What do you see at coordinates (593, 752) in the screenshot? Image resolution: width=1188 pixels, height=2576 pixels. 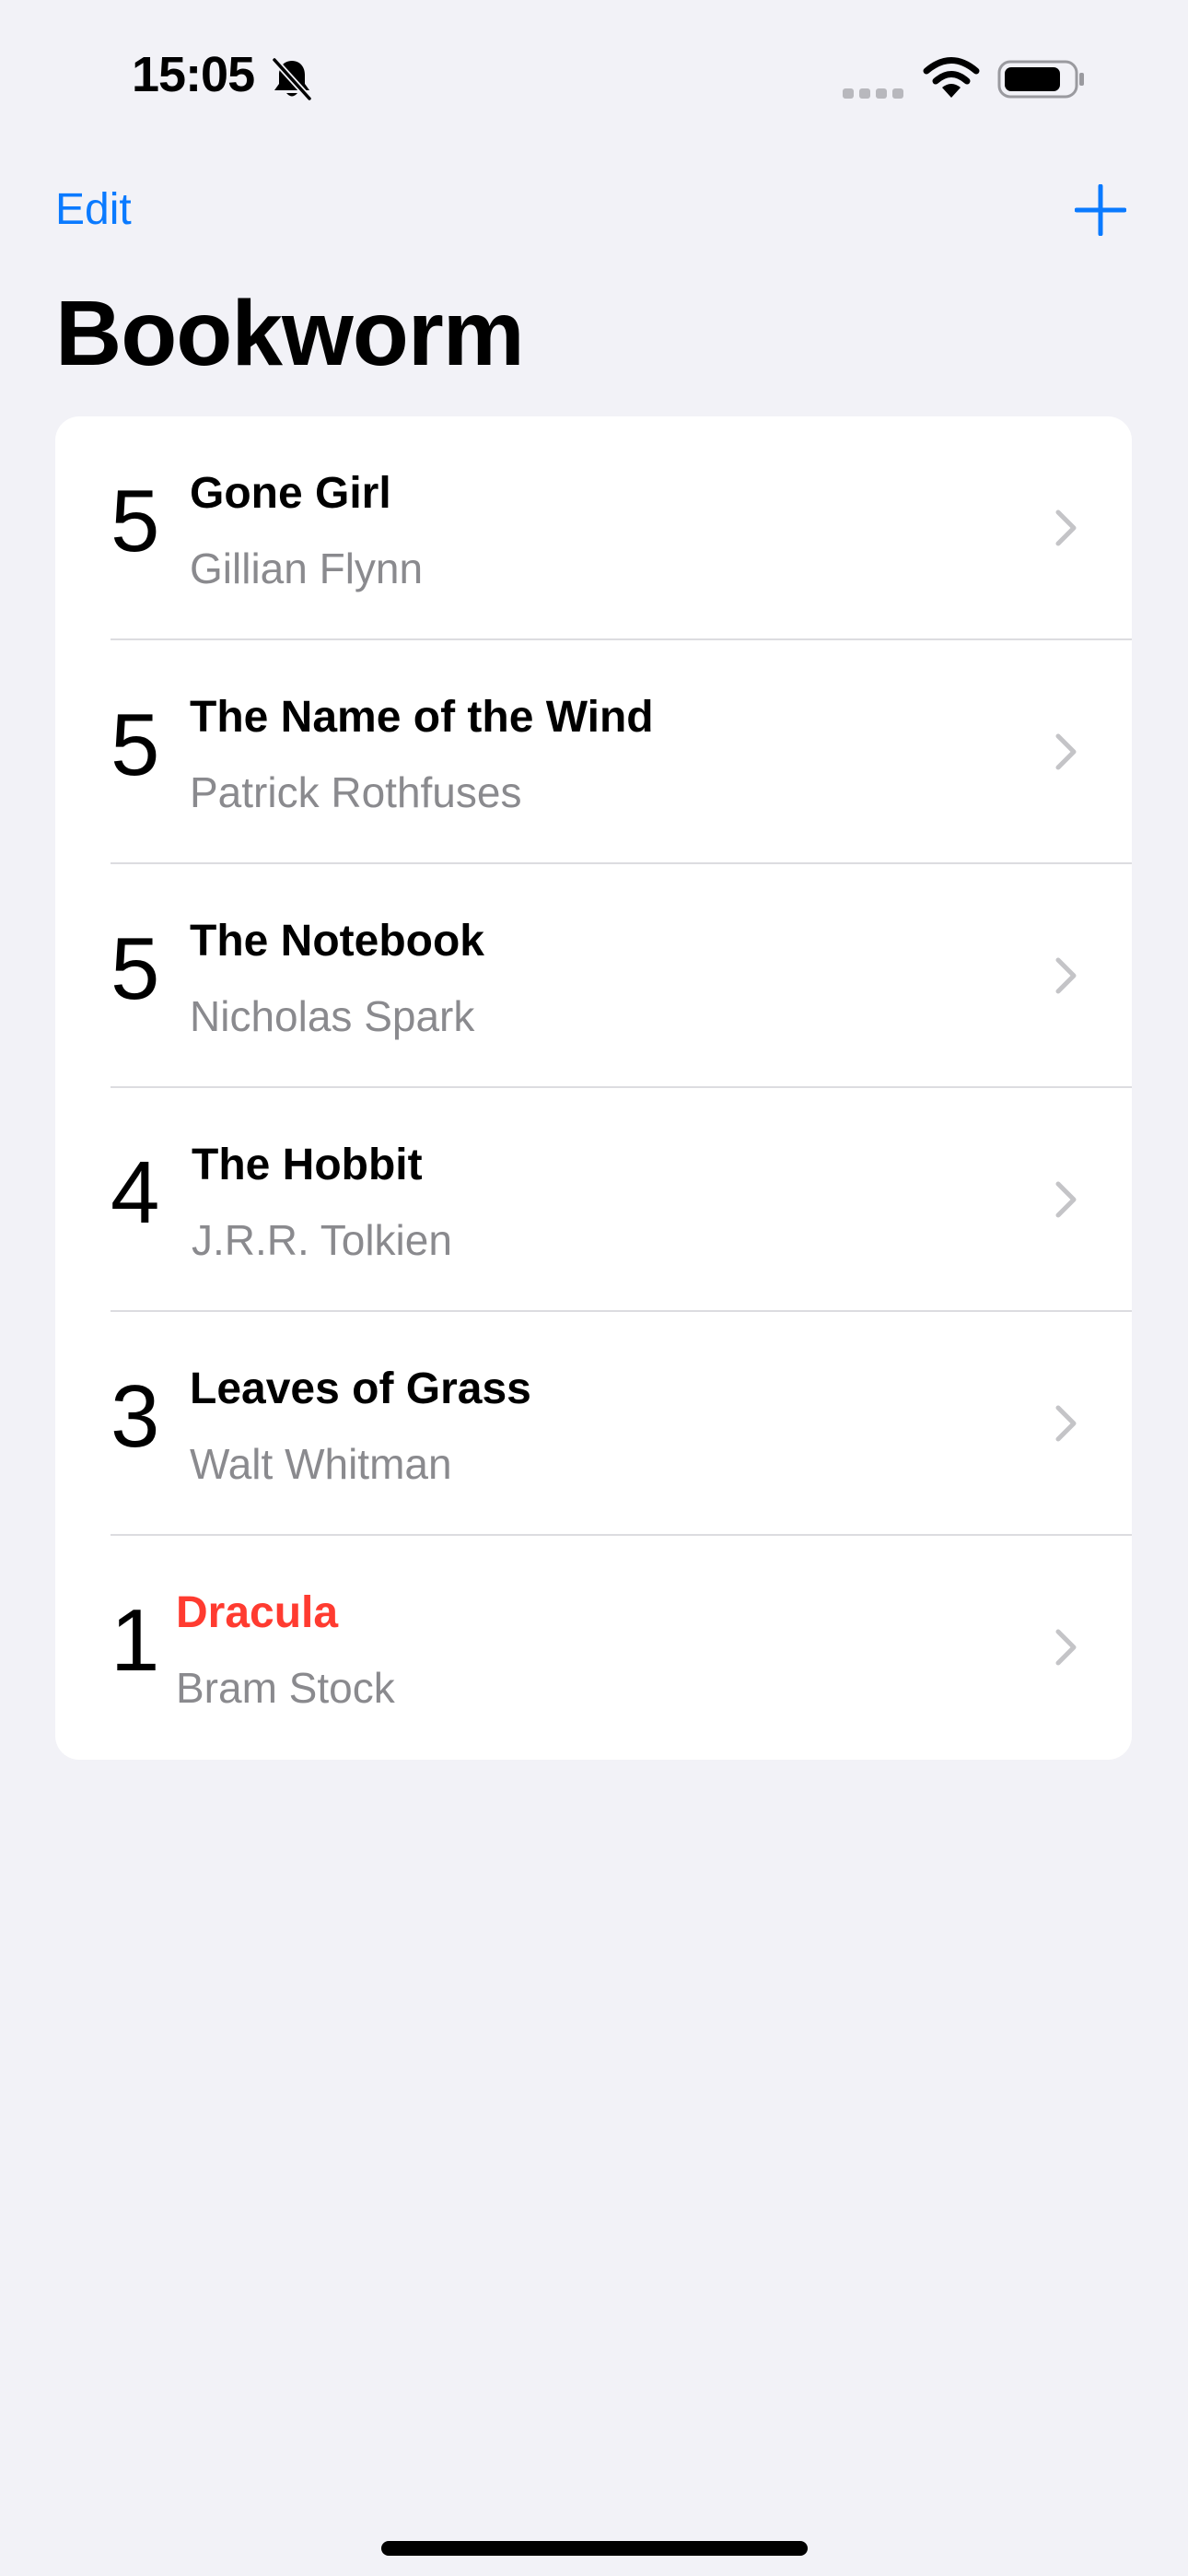 I see `list-item: 5 The Name of the Wind Patrick Rothfuses` at bounding box center [593, 752].